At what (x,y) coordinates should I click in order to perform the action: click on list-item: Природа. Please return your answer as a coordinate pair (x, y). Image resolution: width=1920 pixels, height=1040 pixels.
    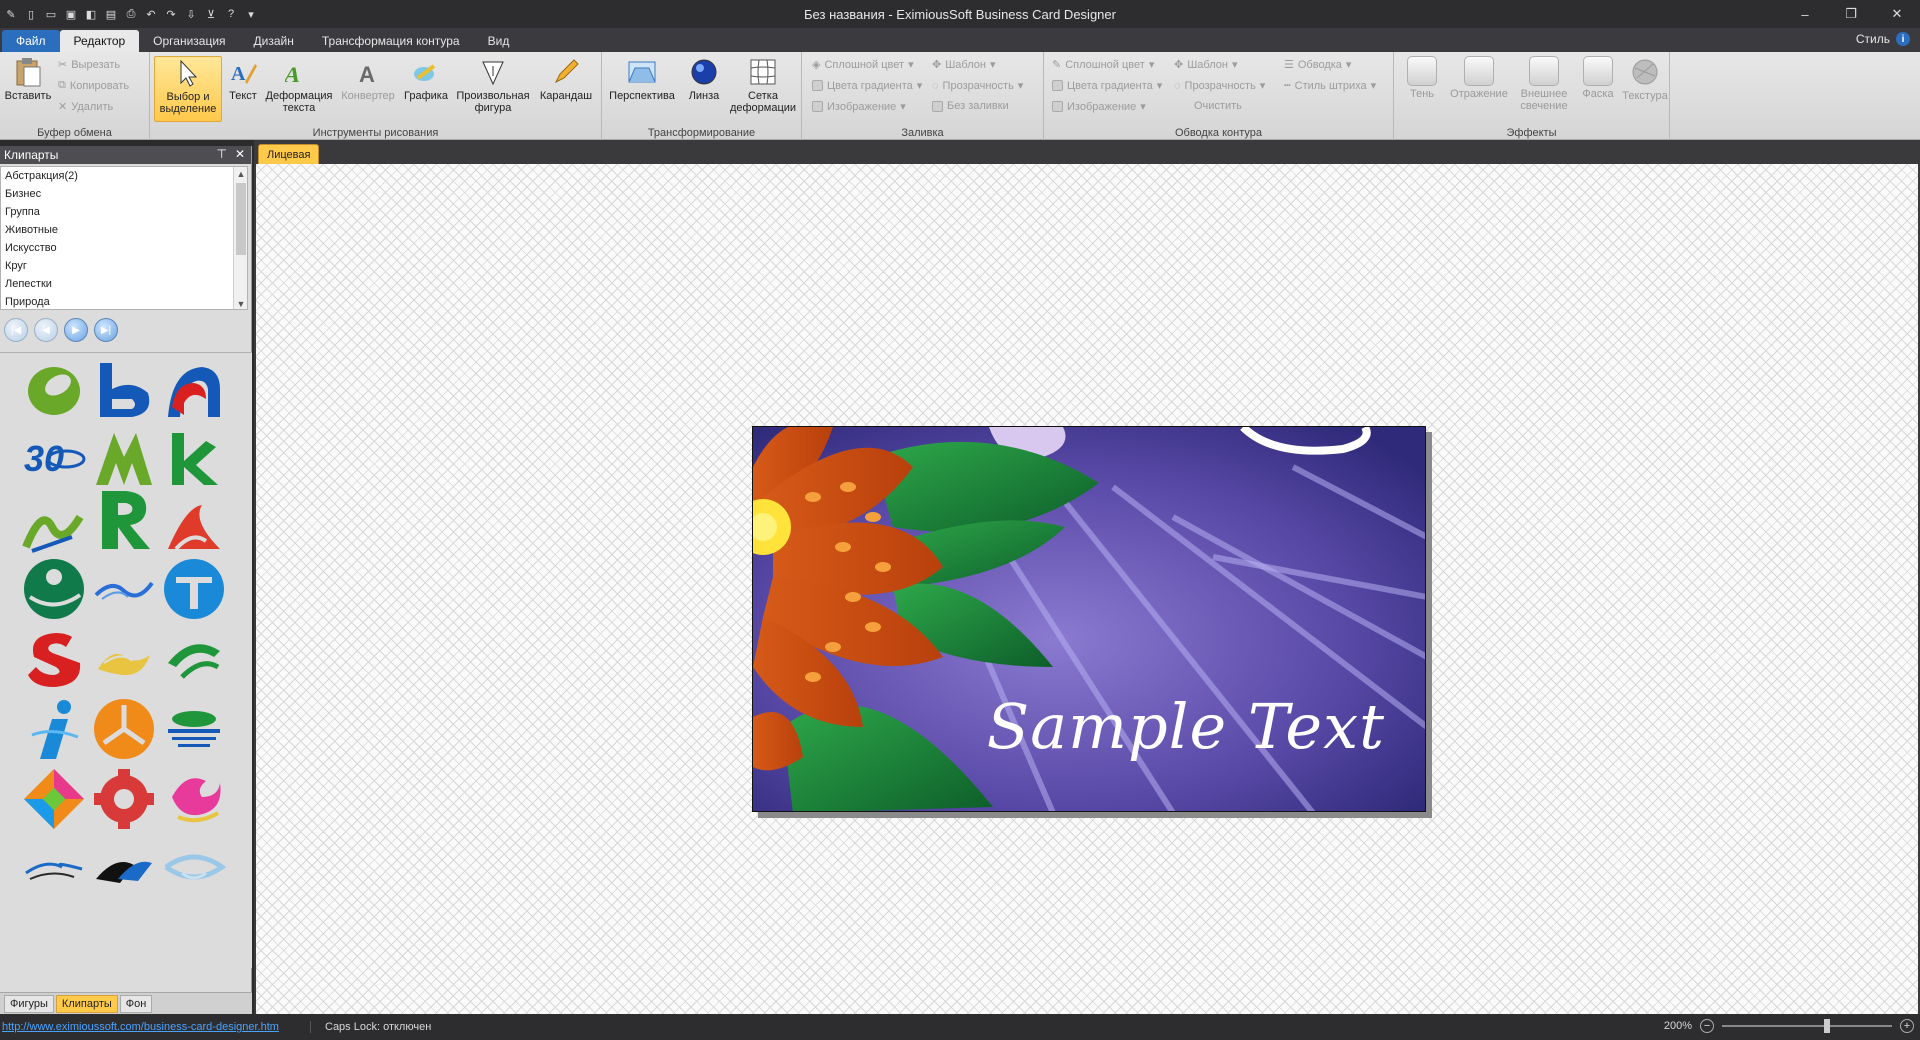
    Looking at the image, I should click on (124, 301).